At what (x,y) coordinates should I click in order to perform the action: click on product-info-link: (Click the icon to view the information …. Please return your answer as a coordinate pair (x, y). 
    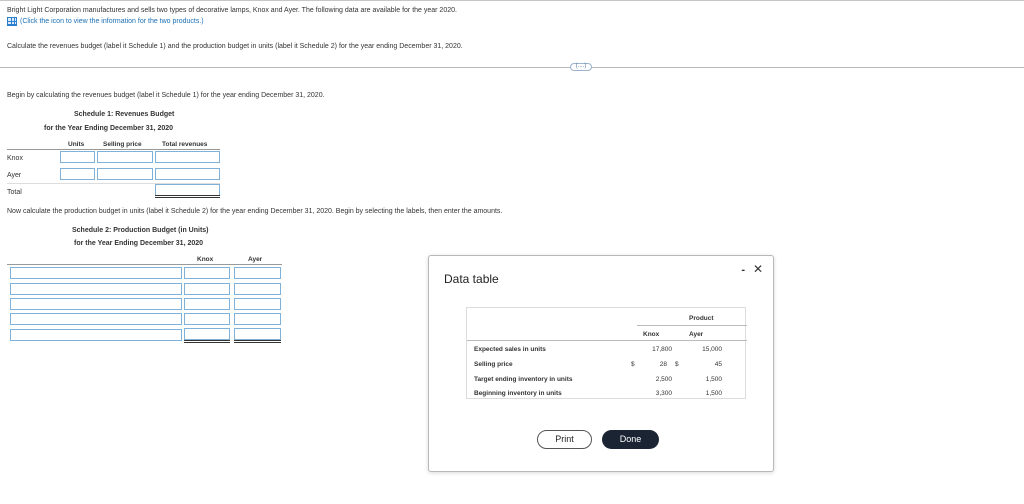
    Looking at the image, I should click on (105, 21).